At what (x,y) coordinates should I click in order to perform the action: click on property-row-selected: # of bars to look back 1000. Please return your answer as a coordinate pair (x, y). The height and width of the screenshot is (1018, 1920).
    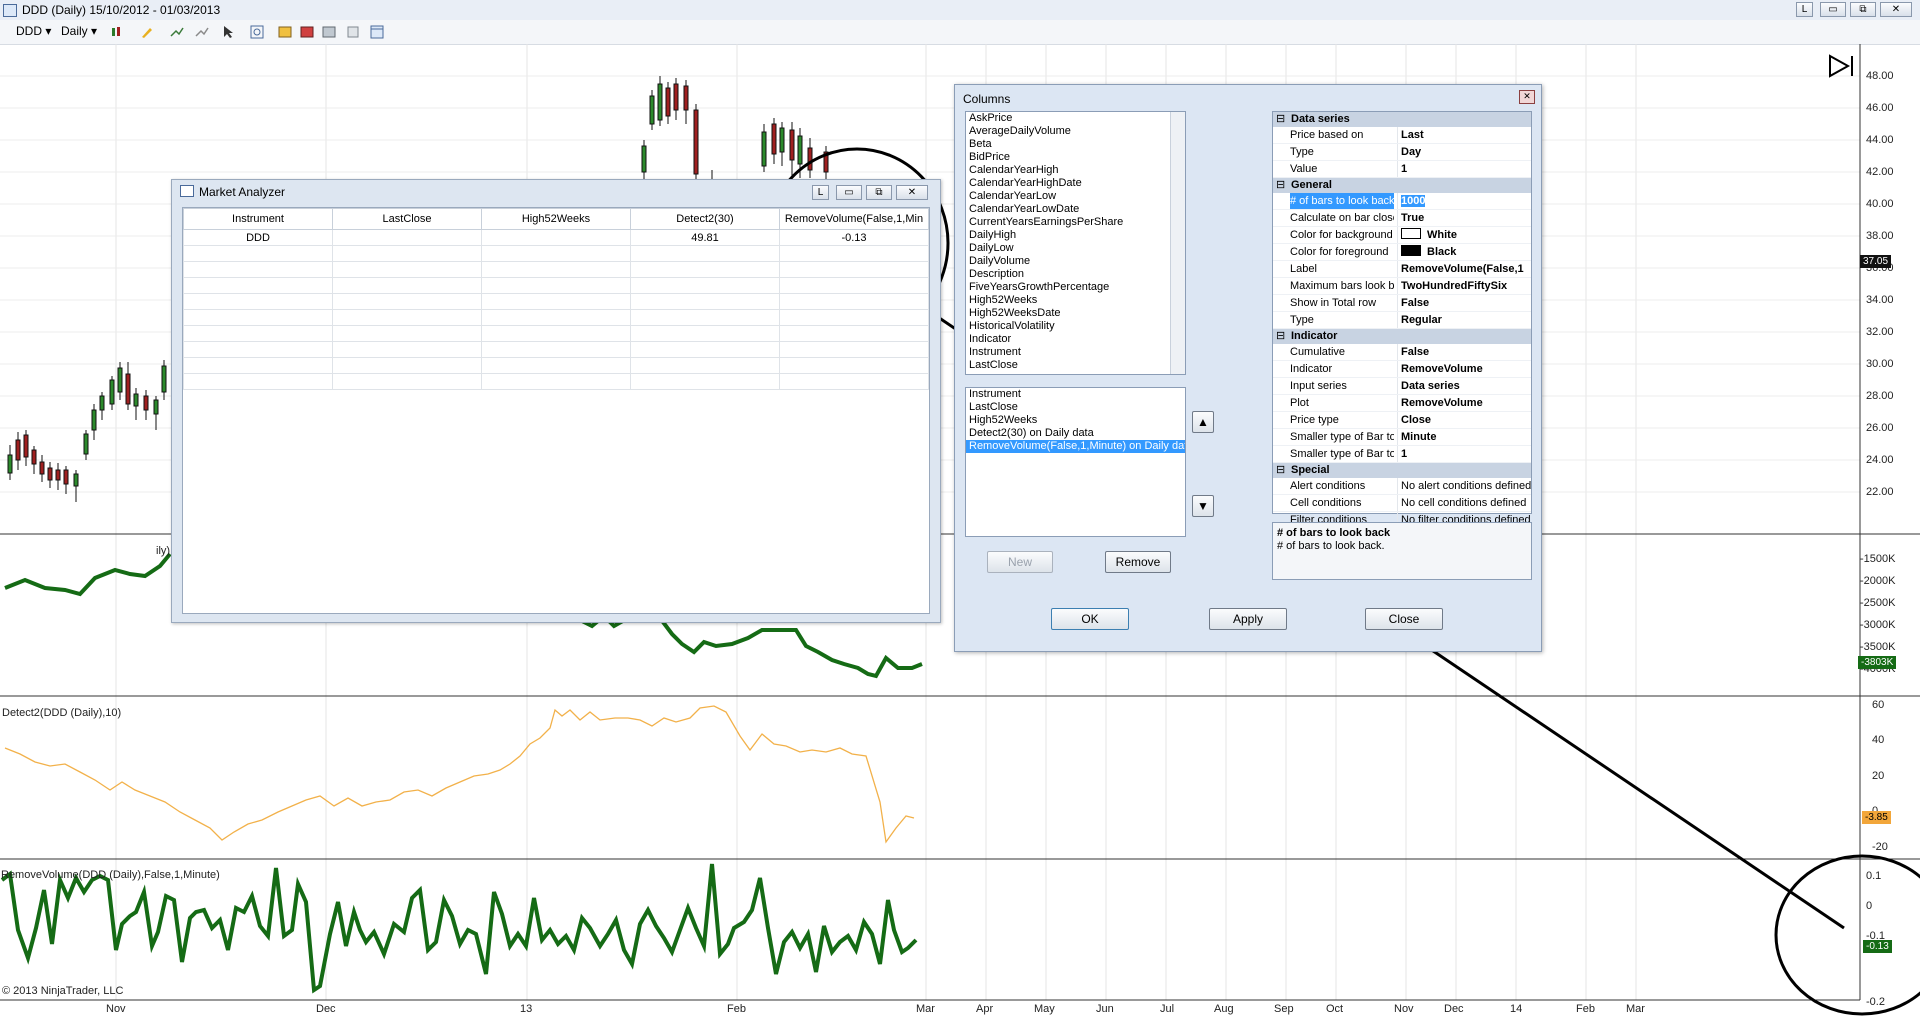
    Looking at the image, I should click on (1402, 201).